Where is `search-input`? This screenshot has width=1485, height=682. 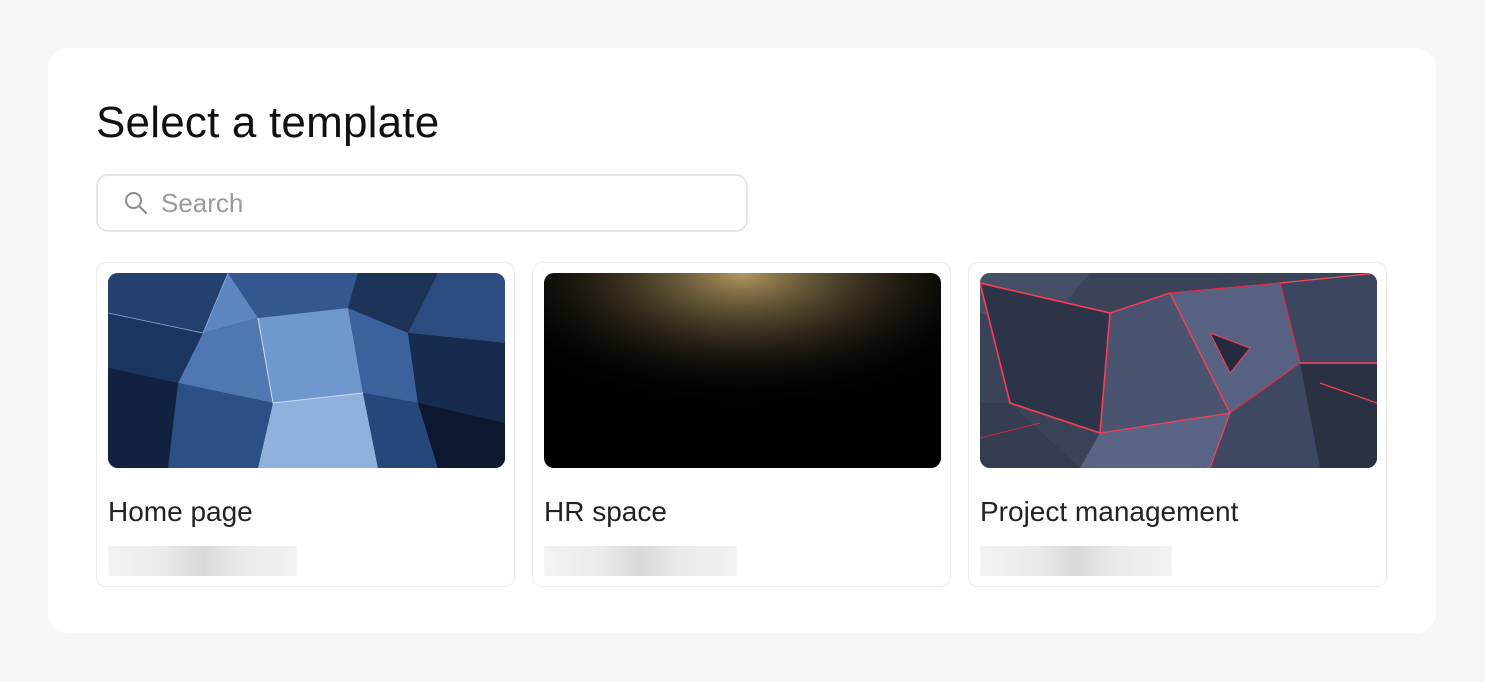
search-input is located at coordinates (441, 203).